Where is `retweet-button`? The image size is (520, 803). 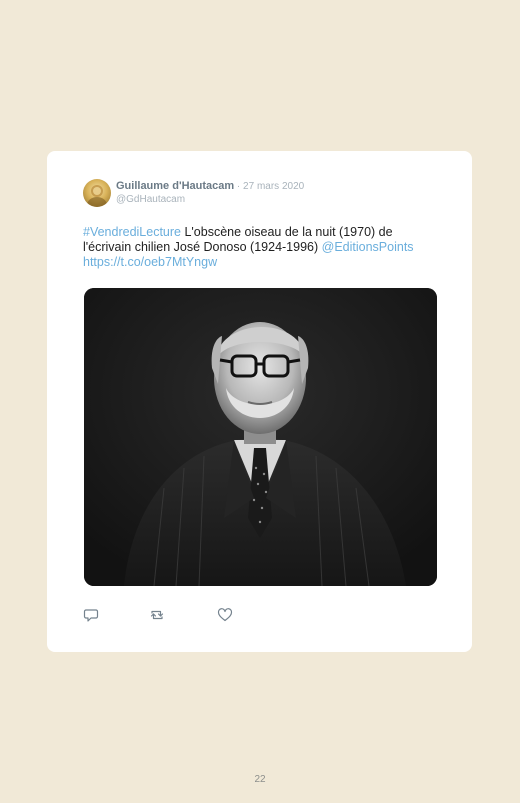 retweet-button is located at coordinates (157, 615).